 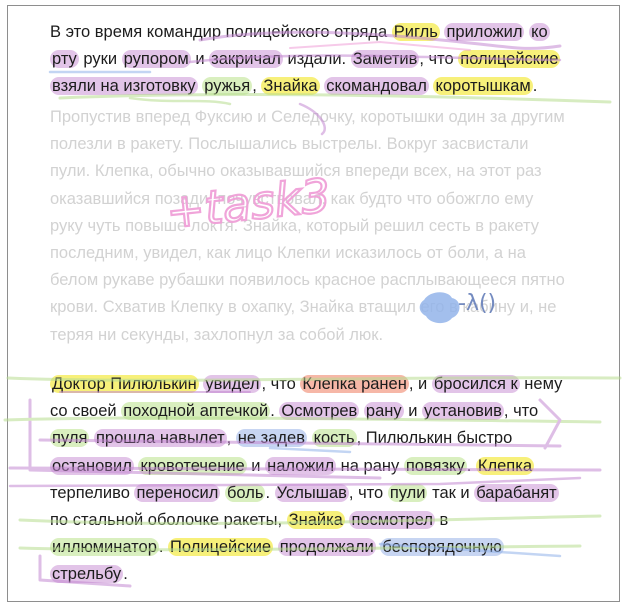 I want to click on highlight-purple: посмотрел, so click(x=392, y=520).